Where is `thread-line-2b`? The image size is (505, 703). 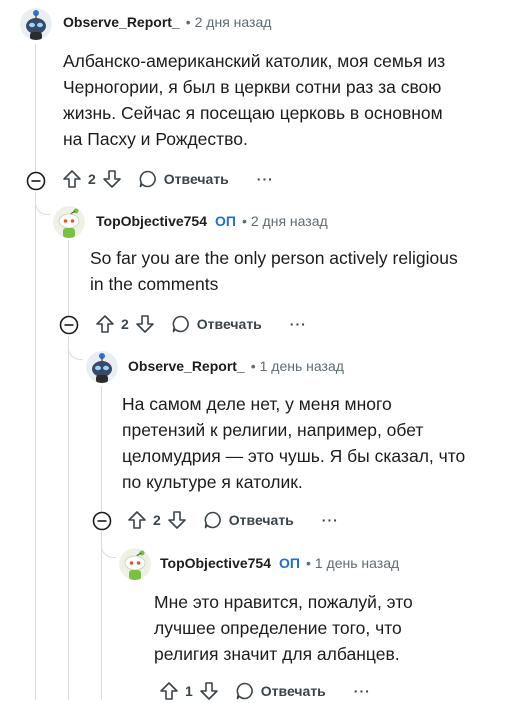 thread-line-2b is located at coordinates (68, 518).